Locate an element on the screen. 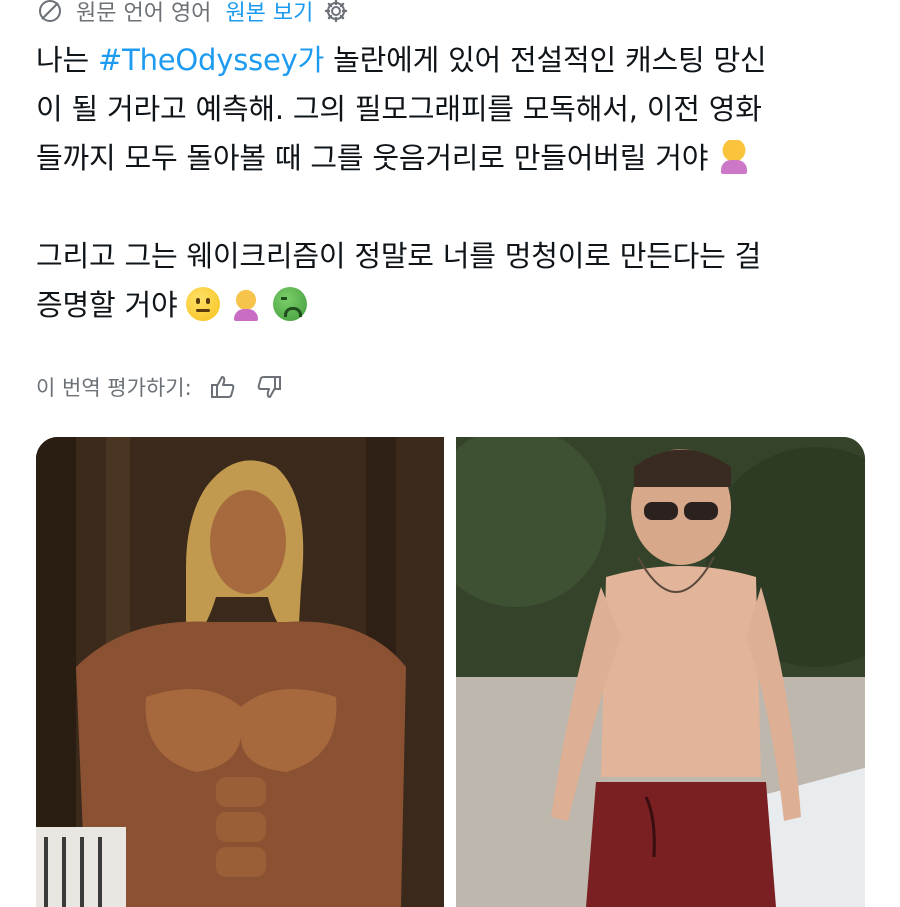 This screenshot has height=907, width=900. thumbs-up-icon is located at coordinates (223, 387).